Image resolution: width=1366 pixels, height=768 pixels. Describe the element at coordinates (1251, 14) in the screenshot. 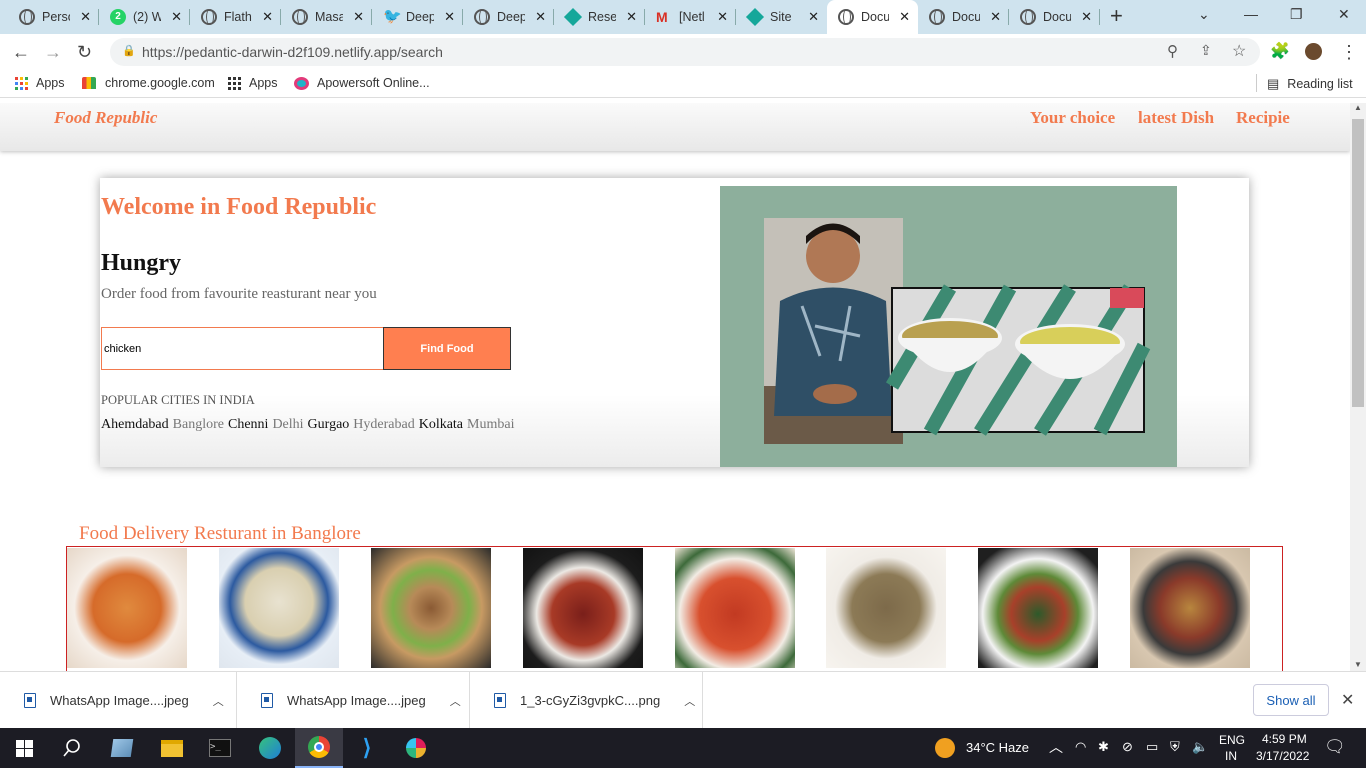

I see `minimize-icon: —` at that location.